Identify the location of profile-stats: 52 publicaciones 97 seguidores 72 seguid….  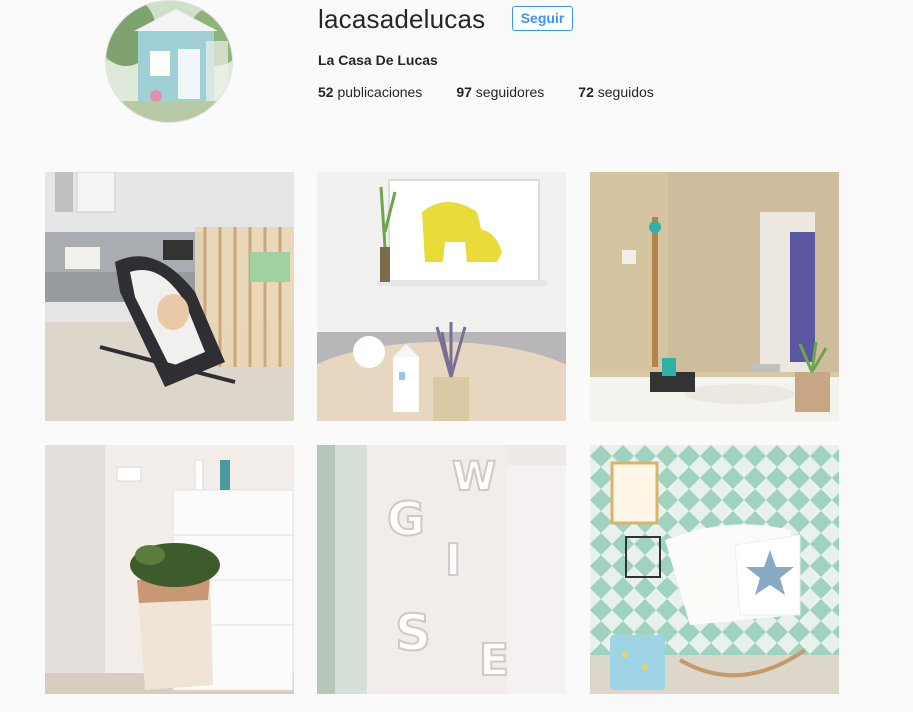
(503, 92).